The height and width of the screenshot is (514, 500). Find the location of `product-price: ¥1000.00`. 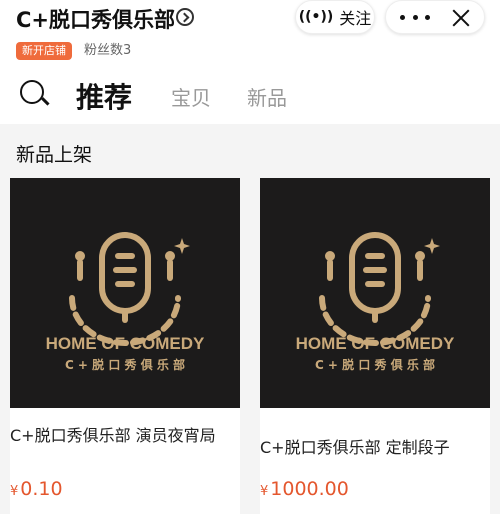

product-price: ¥1000.00 is located at coordinates (304, 489).